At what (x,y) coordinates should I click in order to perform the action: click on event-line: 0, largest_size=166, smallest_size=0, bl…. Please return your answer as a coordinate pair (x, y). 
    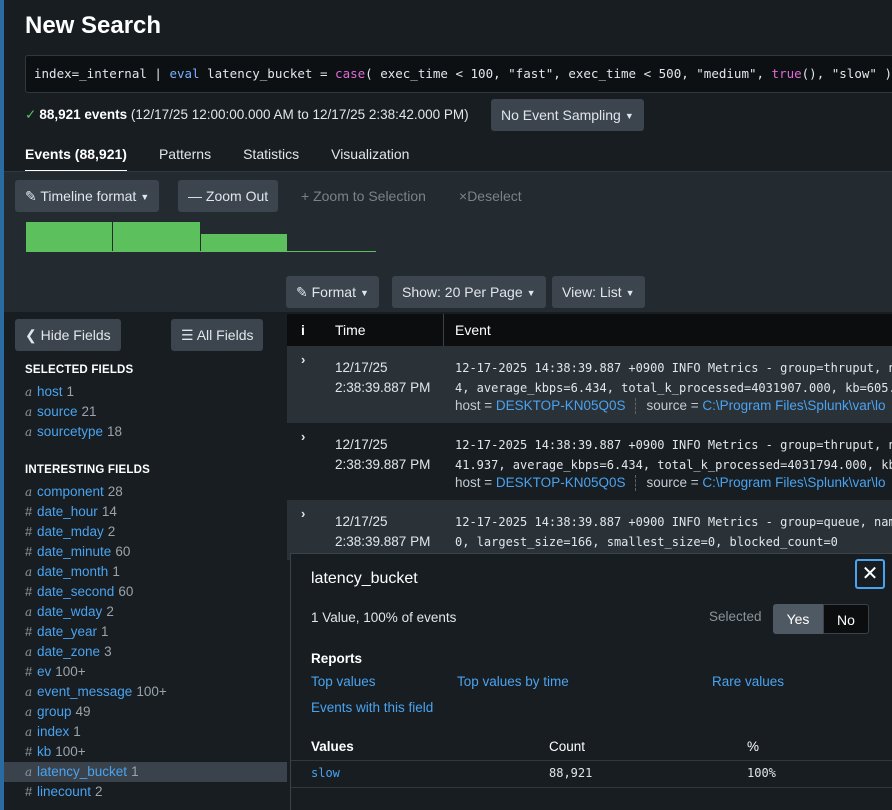
    Looking at the image, I should click on (646, 542).